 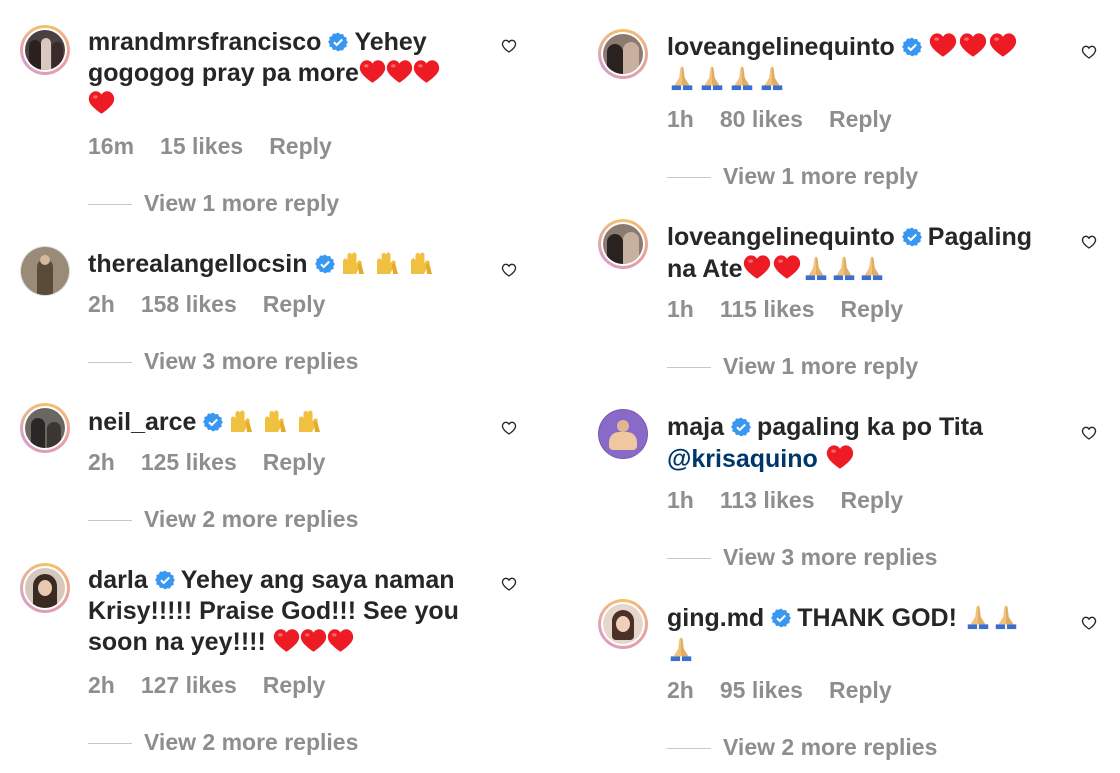 I want to click on comment-meta: 2h 125 likes Reply, so click(x=219, y=462).